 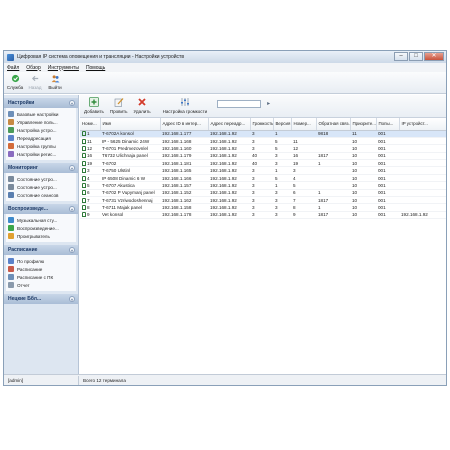 I want to click on back-button: Назад, so click(x=35, y=83).